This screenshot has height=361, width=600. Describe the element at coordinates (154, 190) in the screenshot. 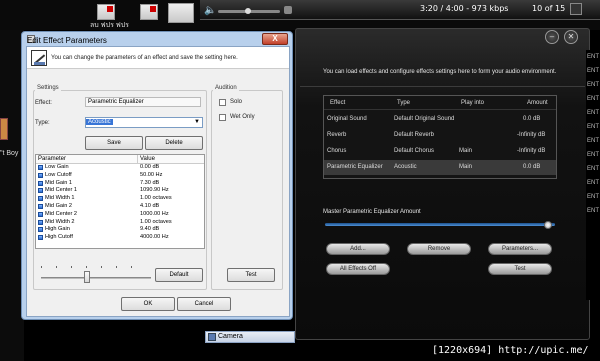

I see `parameter-value: 1090.90 Hz` at that location.